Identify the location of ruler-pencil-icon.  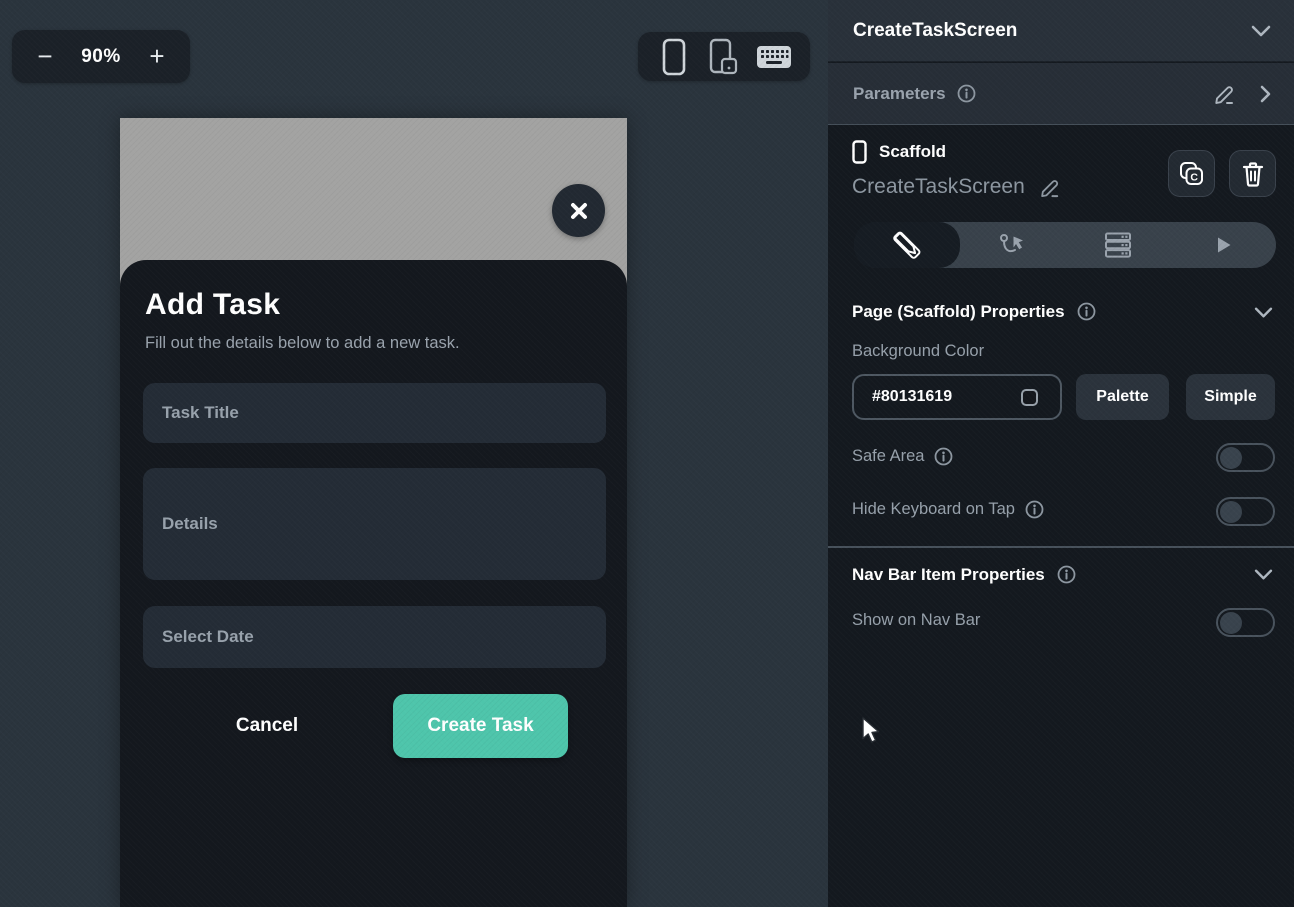
(907, 245).